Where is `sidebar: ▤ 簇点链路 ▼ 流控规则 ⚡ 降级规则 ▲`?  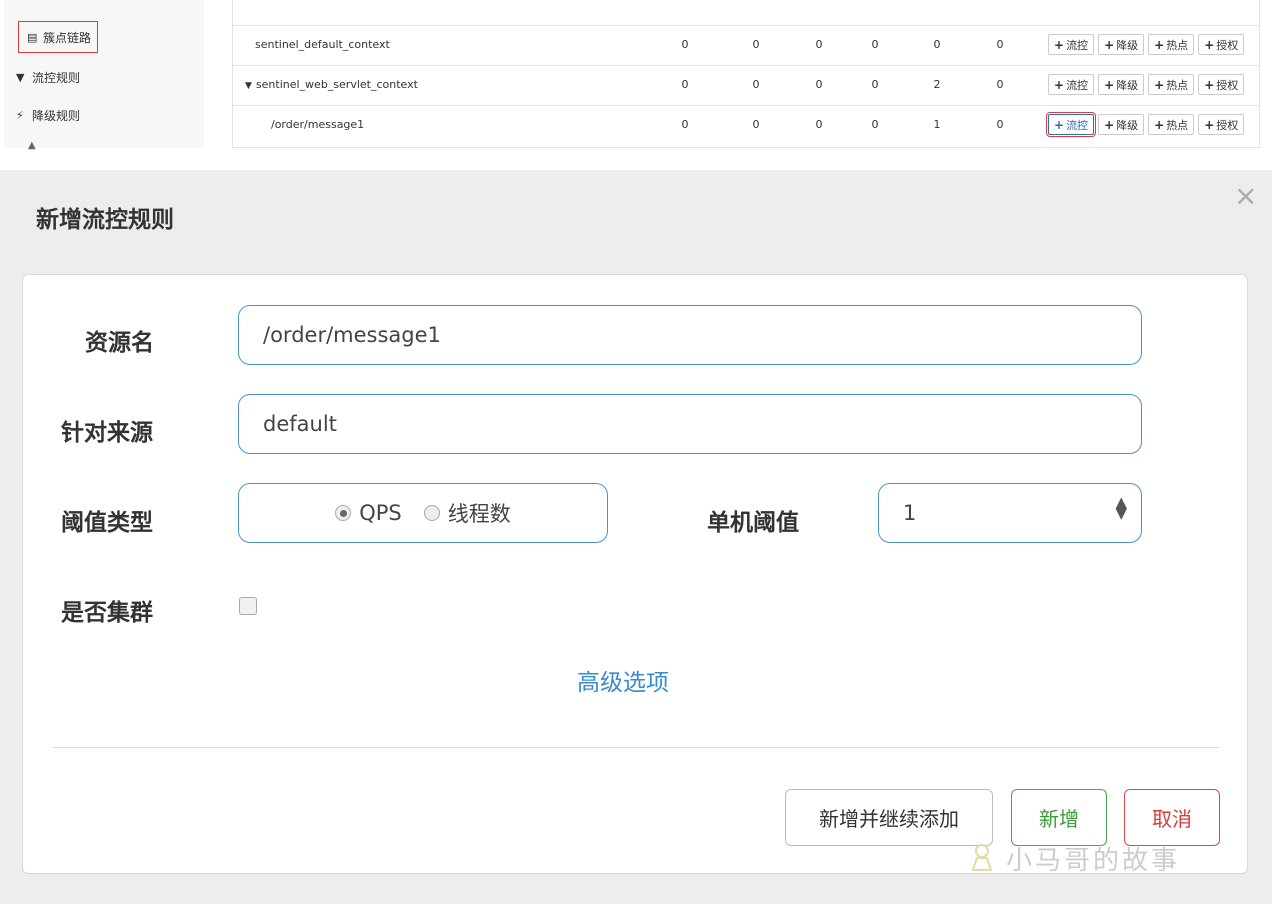 sidebar: ▤ 簇点链路 ▼ 流控规则 ⚡ 降级规则 ▲ is located at coordinates (104, 75).